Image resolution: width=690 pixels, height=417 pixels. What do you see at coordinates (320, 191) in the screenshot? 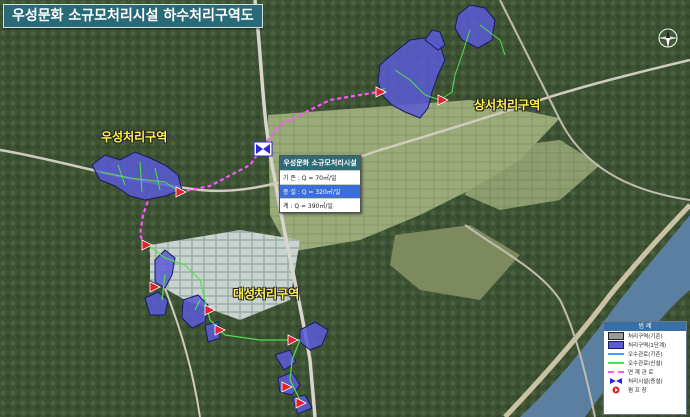
I see `facility-expansion: 증 설 : Q = 320㎥/일` at bounding box center [320, 191].